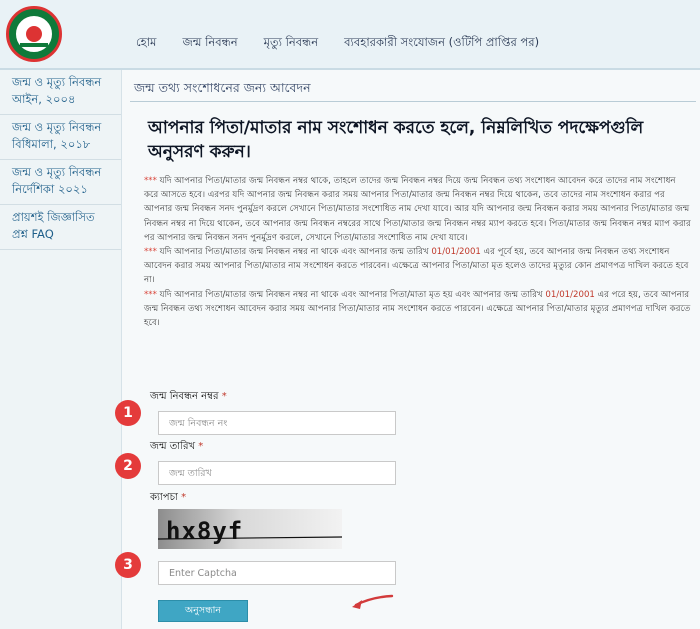 This screenshot has height=629, width=700. I want to click on reg-number-label: জন্ম নিবন্ধন নম্বর *, so click(188, 397).